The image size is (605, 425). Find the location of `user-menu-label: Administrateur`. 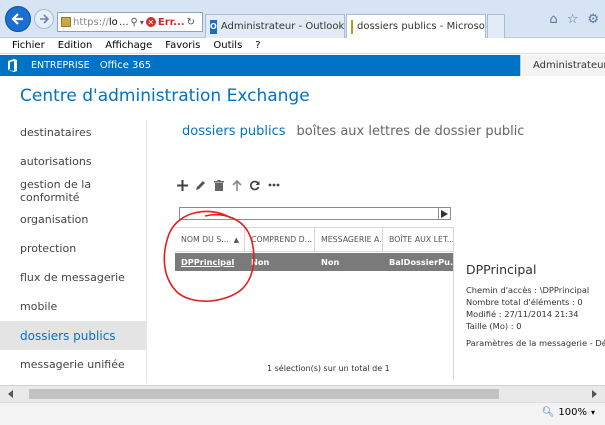

user-menu-label: Administrateur is located at coordinates (569, 65).